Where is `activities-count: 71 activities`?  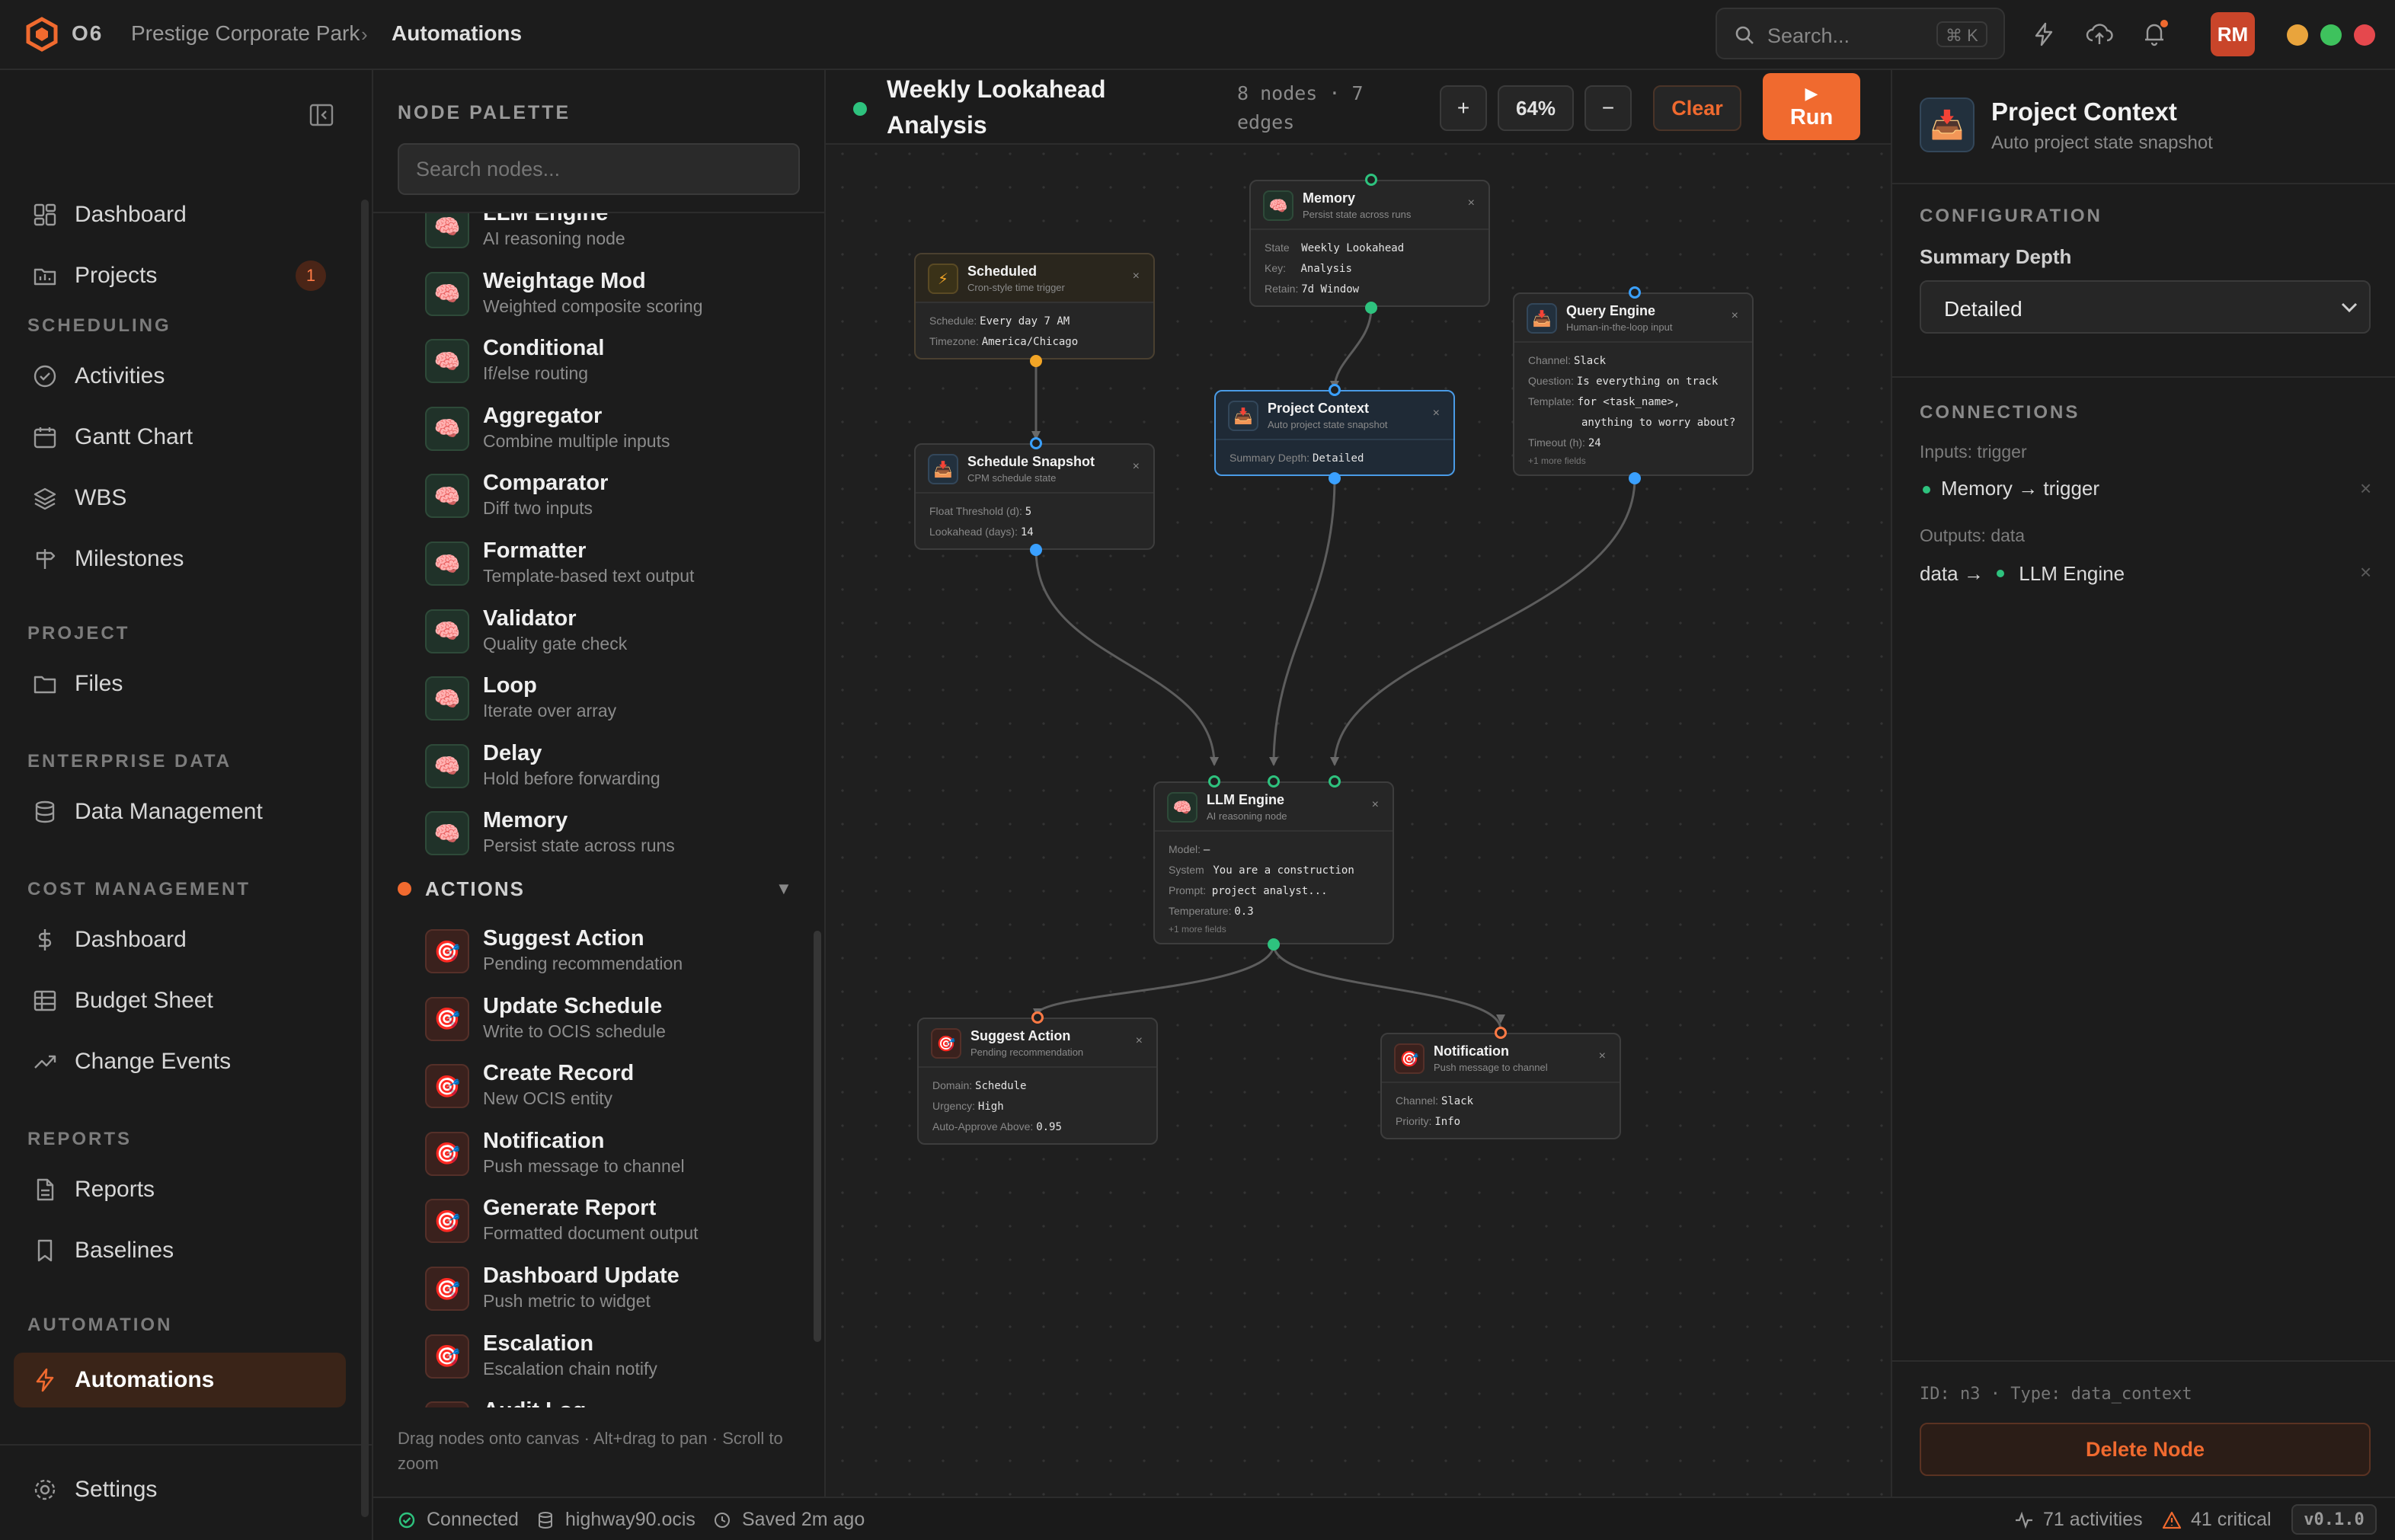
activities-count: 71 activities is located at coordinates (2078, 1520).